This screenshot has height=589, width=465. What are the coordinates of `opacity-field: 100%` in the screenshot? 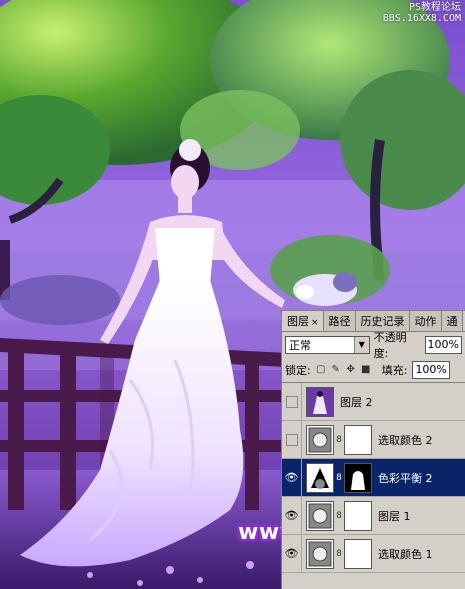 It's located at (443, 345).